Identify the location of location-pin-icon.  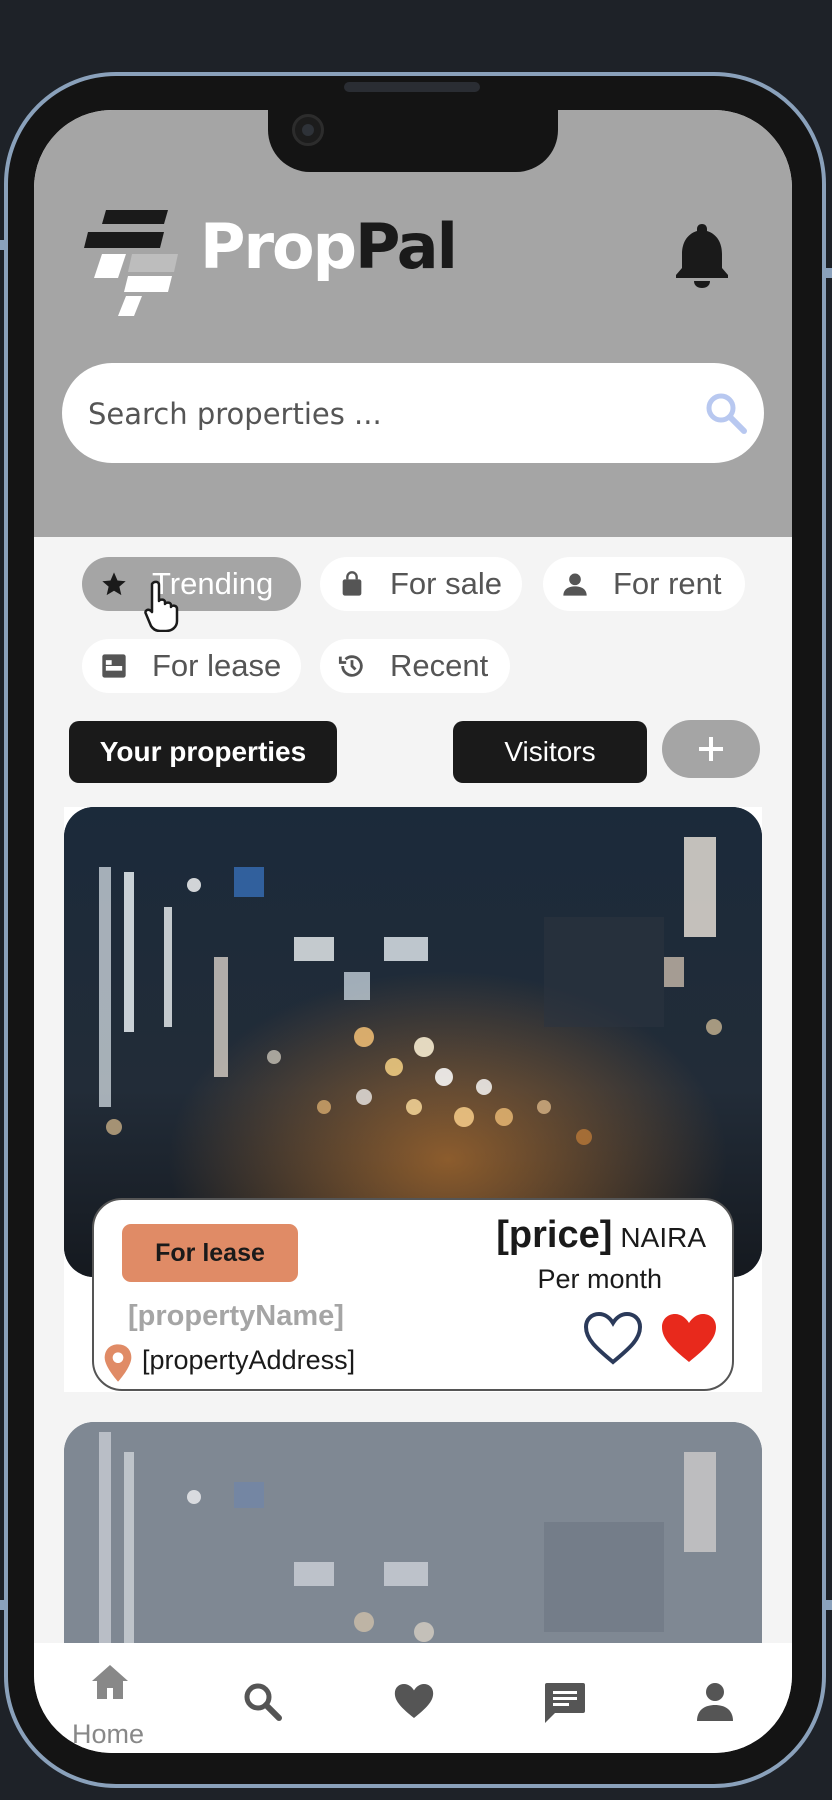
(118, 1363).